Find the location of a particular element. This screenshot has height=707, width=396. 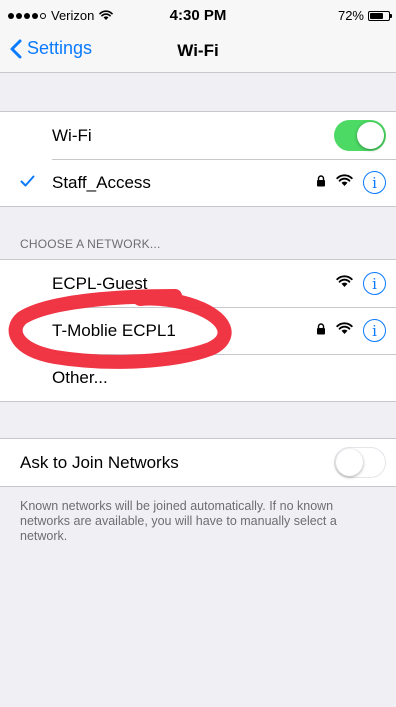

wifi-toggle-row: Wi-Fi is located at coordinates (198, 135).